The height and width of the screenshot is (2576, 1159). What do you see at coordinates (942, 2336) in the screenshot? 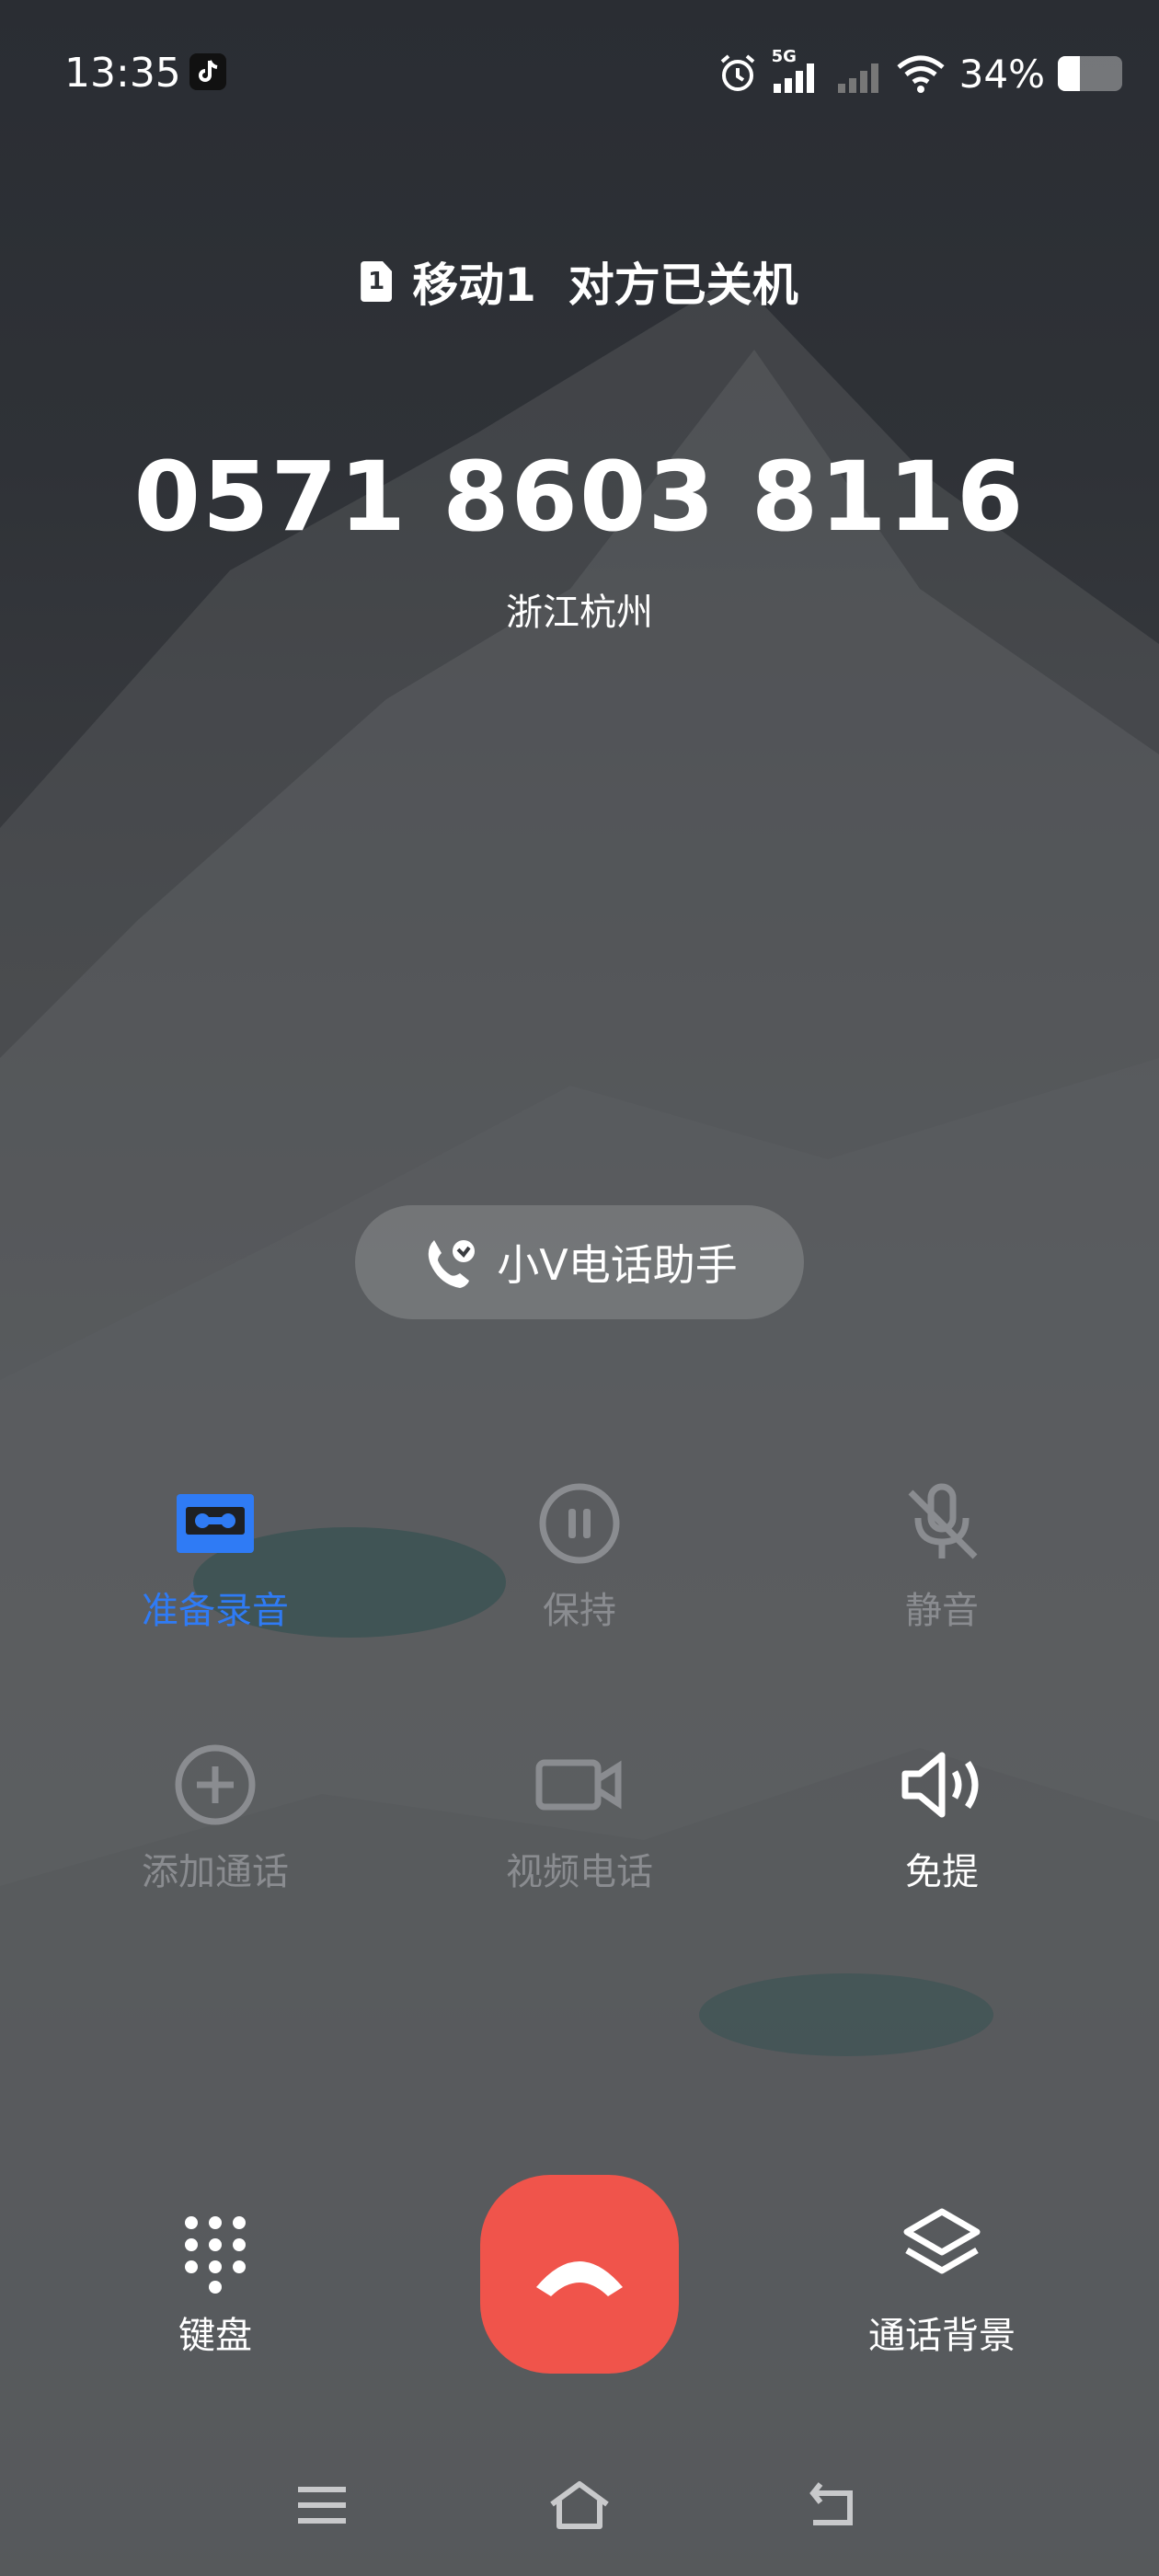
I see `call-background-label: 通话背景` at bounding box center [942, 2336].